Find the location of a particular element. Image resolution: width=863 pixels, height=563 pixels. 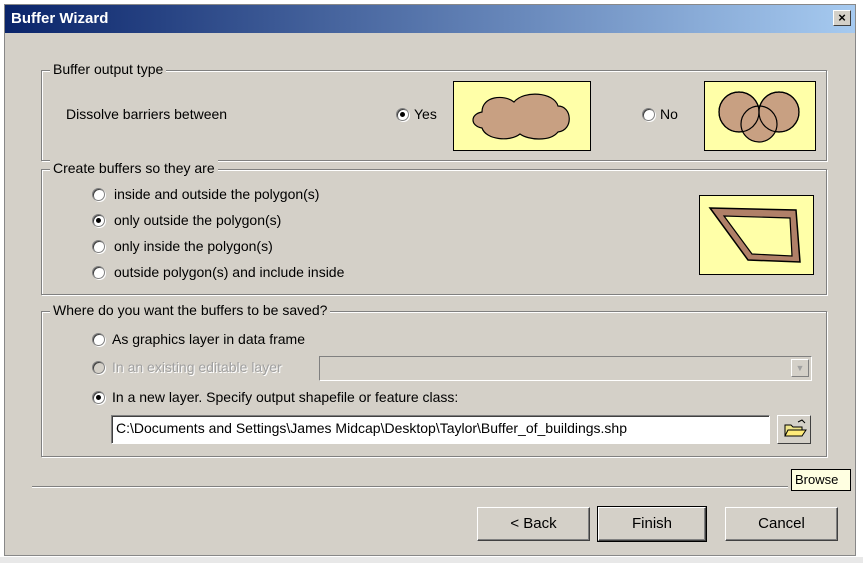

polygon-outline-icon is located at coordinates (754, 235).